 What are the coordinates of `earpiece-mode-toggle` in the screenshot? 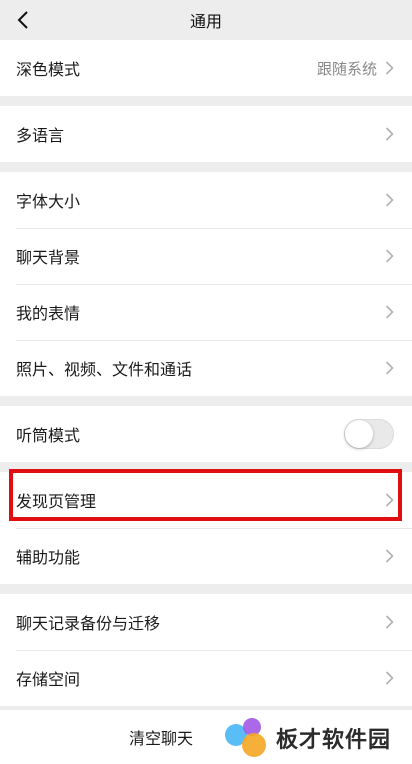 It's located at (369, 434).